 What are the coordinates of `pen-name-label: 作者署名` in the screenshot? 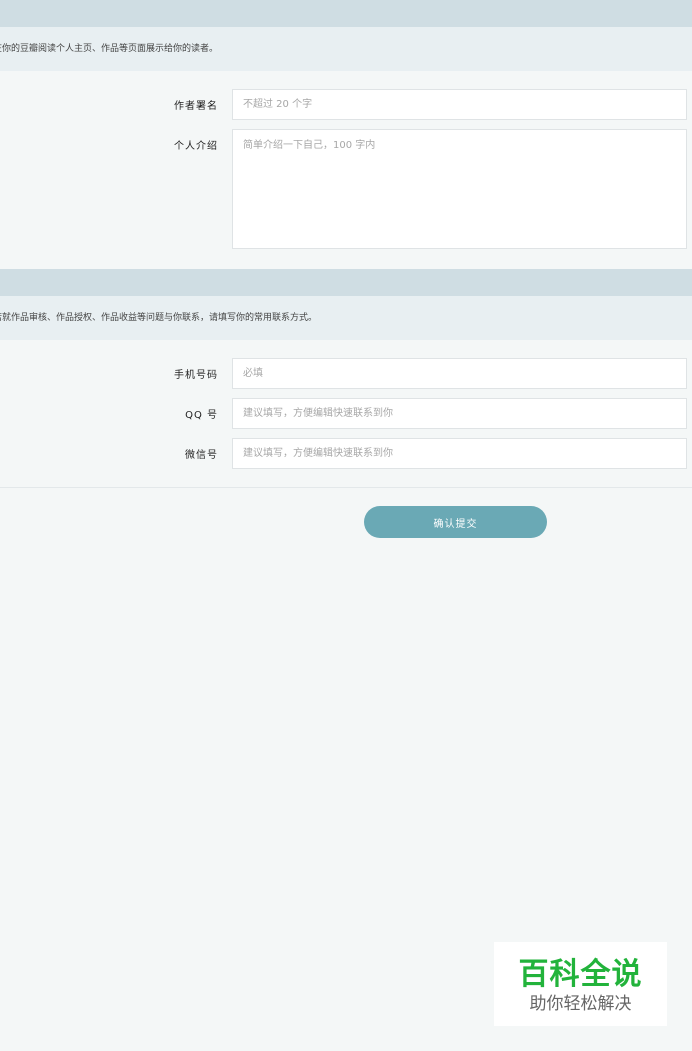 It's located at (196, 106).